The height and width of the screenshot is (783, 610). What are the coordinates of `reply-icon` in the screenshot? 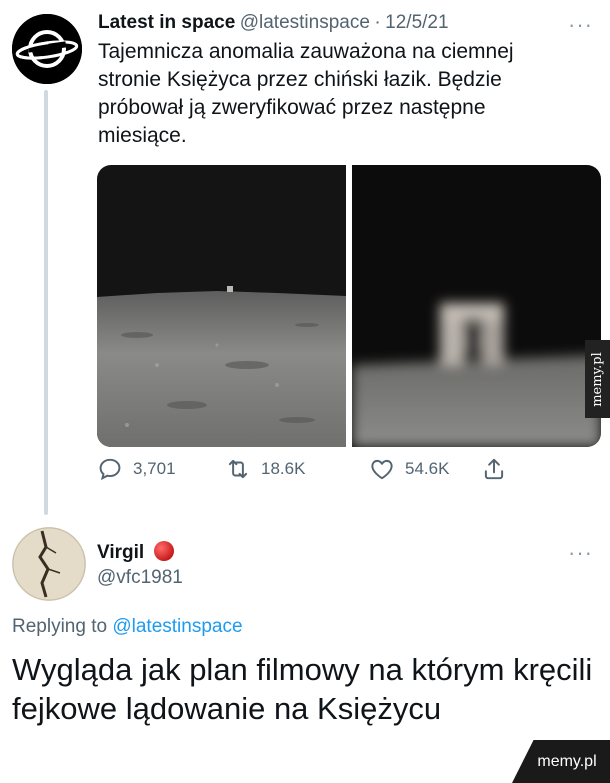 It's located at (110, 469).